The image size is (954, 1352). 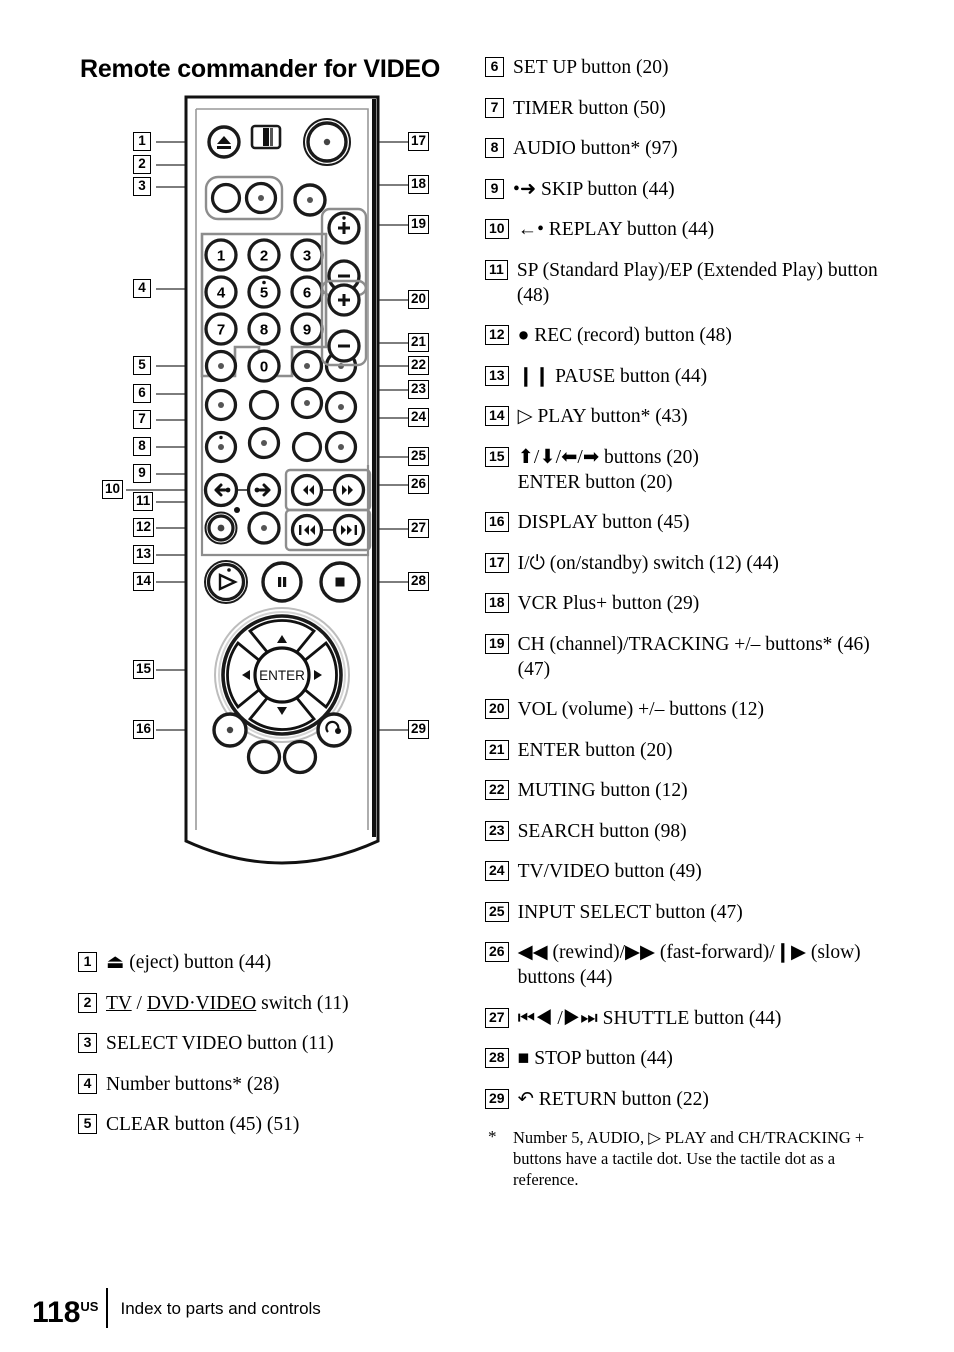 What do you see at coordinates (497, 830) in the screenshot?
I see `index-number-23: 23` at bounding box center [497, 830].